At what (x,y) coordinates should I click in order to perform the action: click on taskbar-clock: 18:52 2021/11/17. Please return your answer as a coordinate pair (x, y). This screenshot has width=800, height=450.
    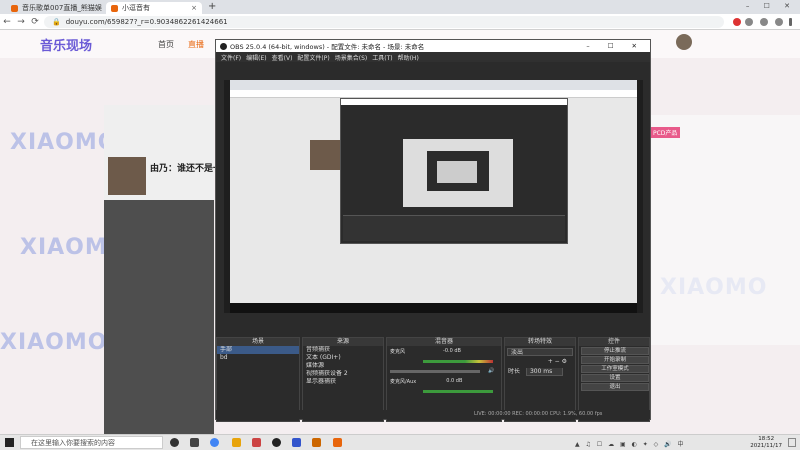
    Looking at the image, I should click on (766, 443).